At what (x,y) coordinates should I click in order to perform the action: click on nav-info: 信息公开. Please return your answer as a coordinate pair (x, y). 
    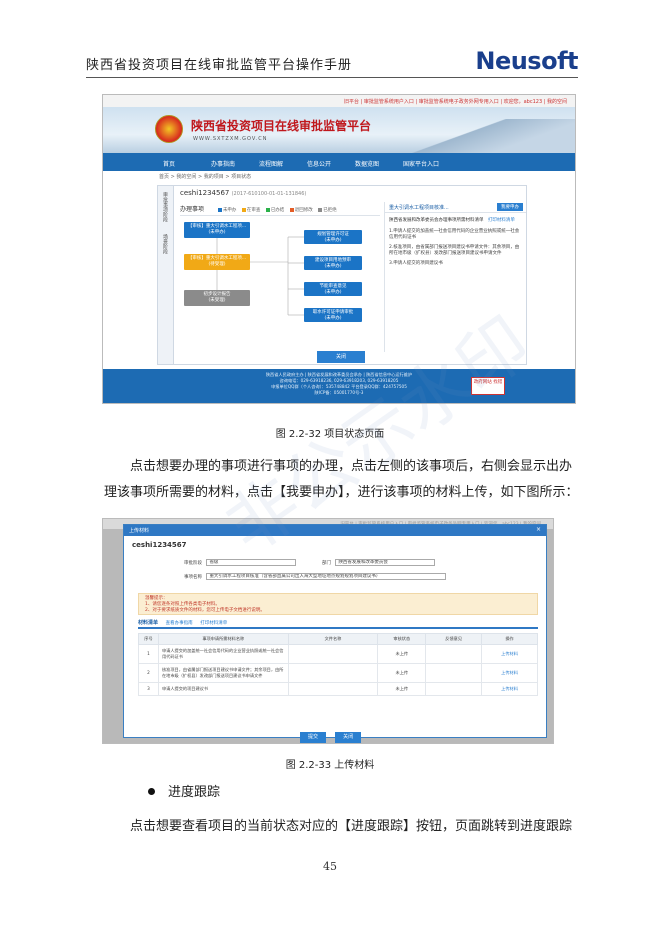
    Looking at the image, I should click on (331, 162).